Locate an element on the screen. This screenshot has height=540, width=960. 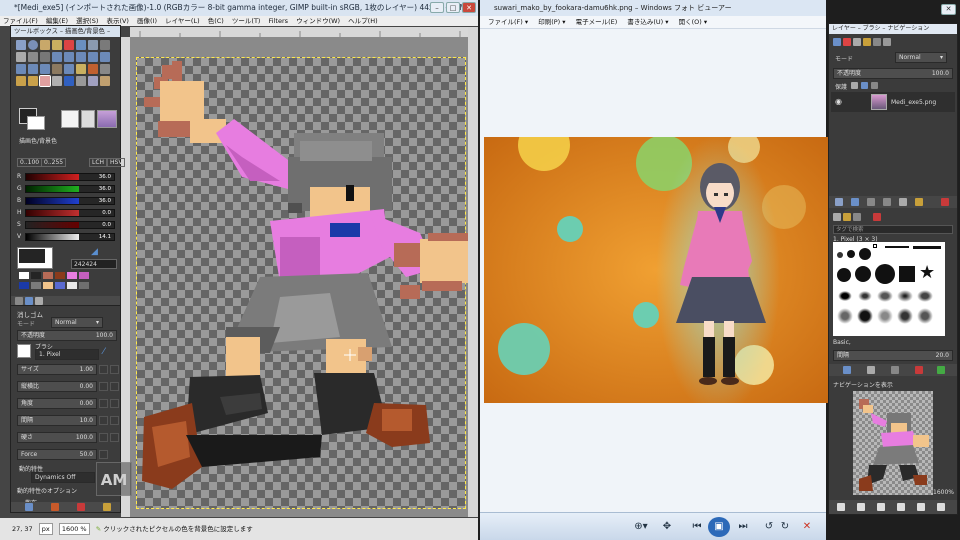
tool-options-tab-icon is located at coordinates (19, 301).